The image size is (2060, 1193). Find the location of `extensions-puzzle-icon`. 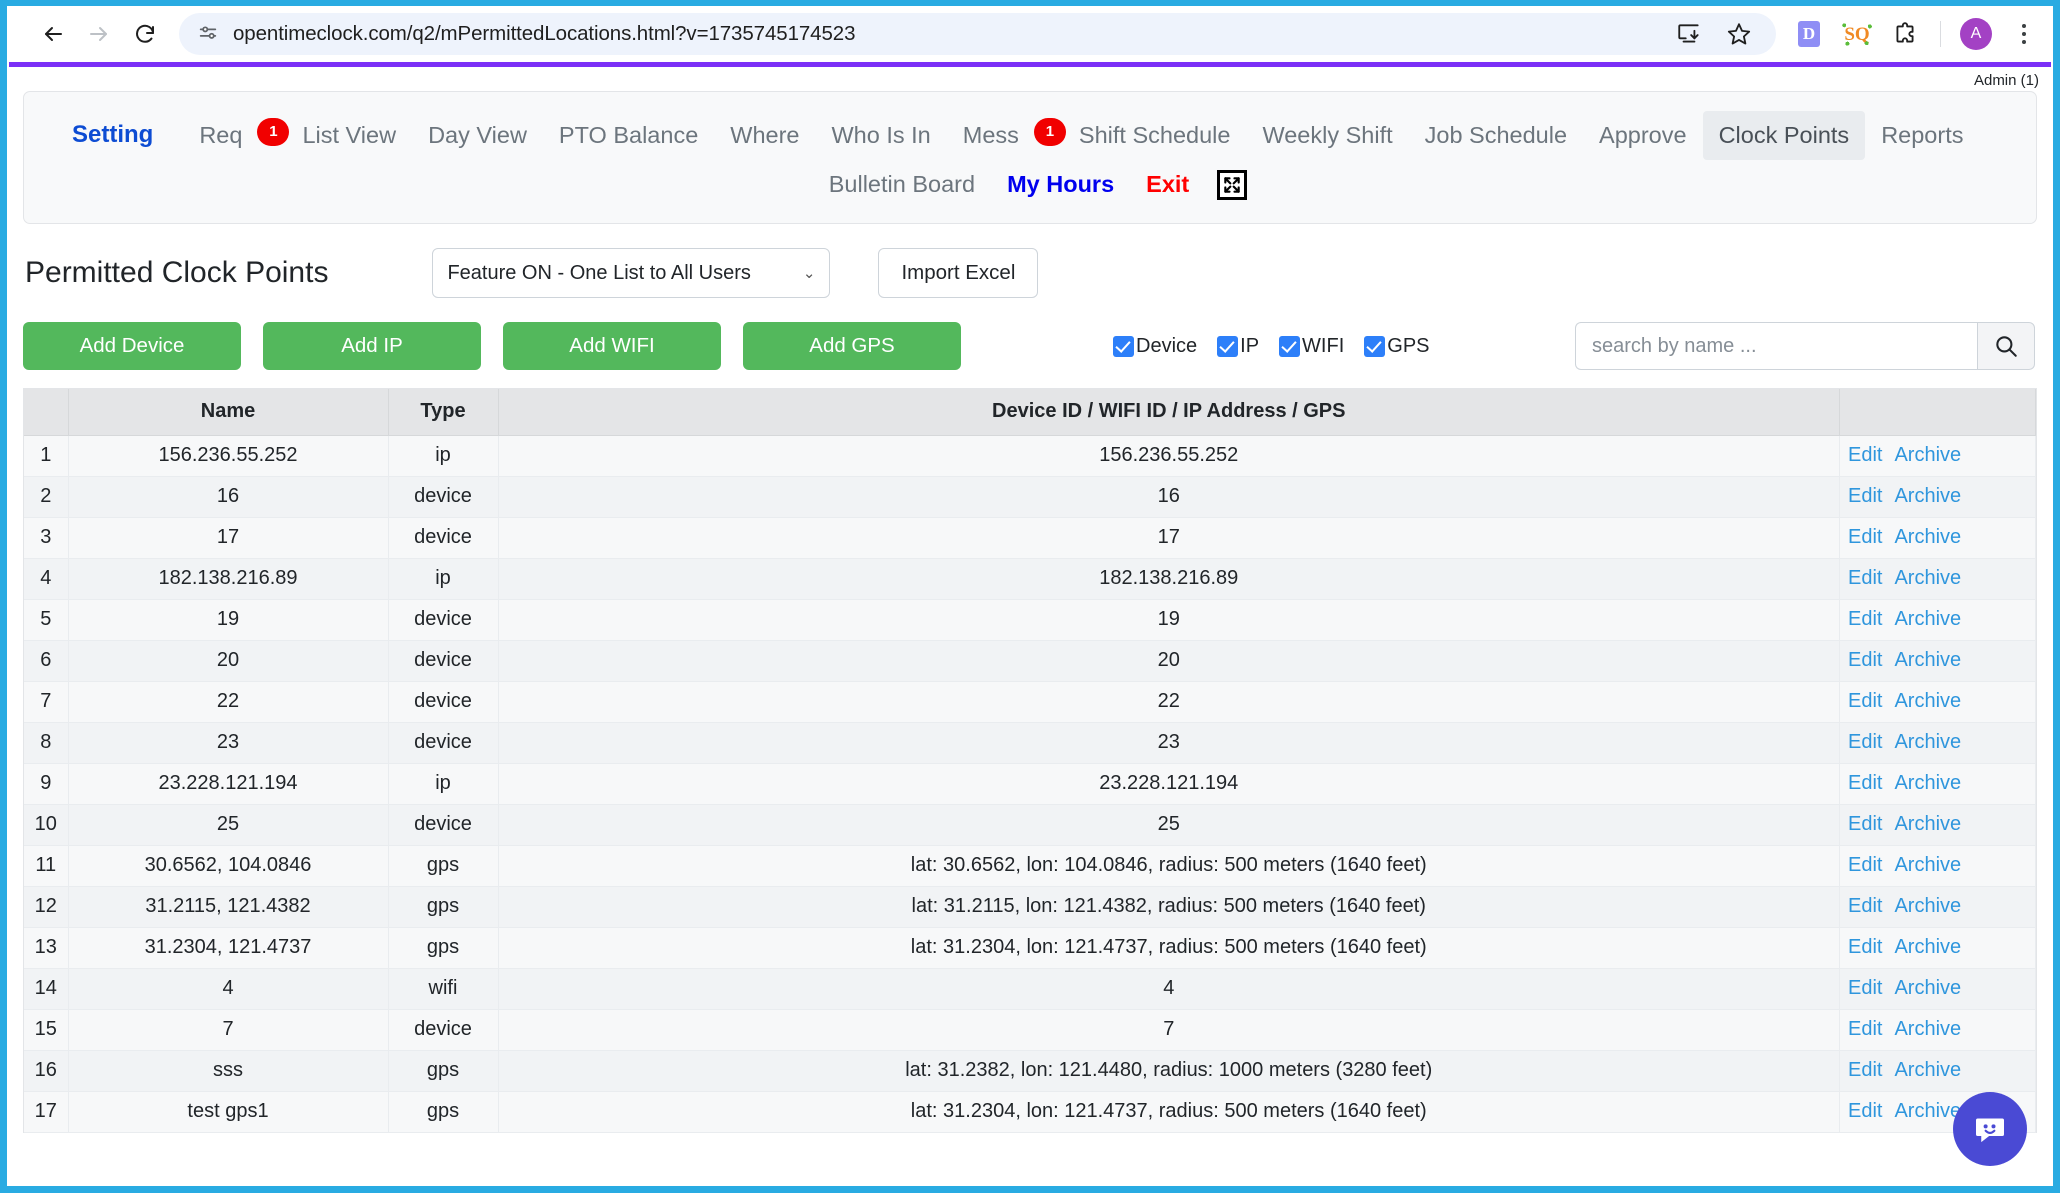

extensions-puzzle-icon is located at coordinates (1905, 34).